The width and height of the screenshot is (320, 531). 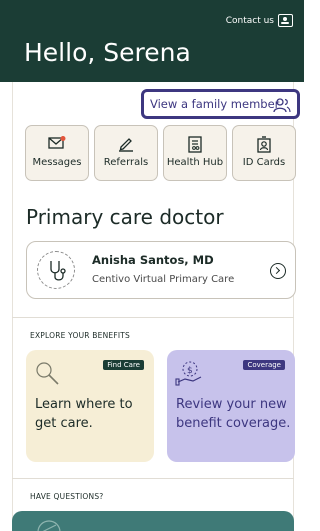 What do you see at coordinates (264, 365) in the screenshot?
I see `coverage-tag: Coverage` at bounding box center [264, 365].